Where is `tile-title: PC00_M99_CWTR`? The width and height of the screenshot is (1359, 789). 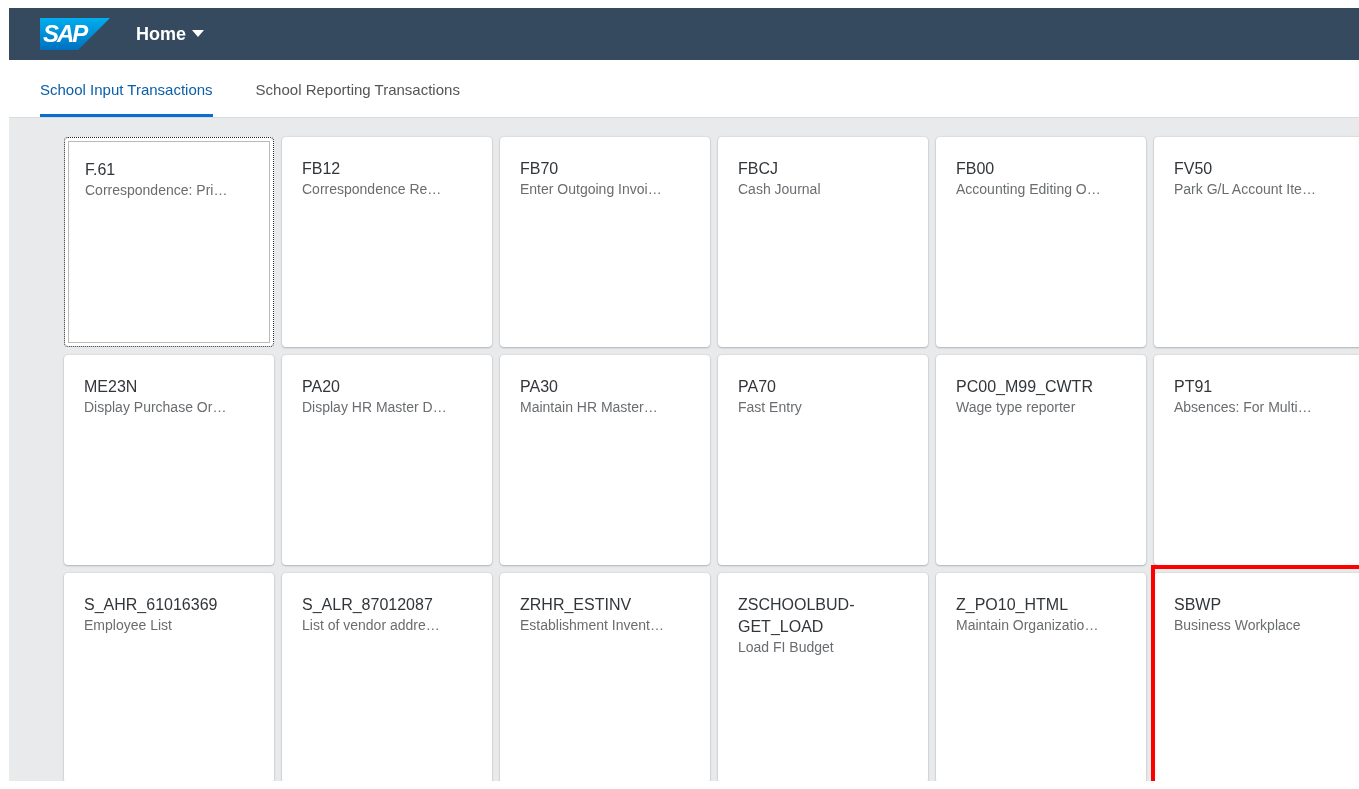
tile-title: PC00_M99_CWTR is located at coordinates (1024, 387).